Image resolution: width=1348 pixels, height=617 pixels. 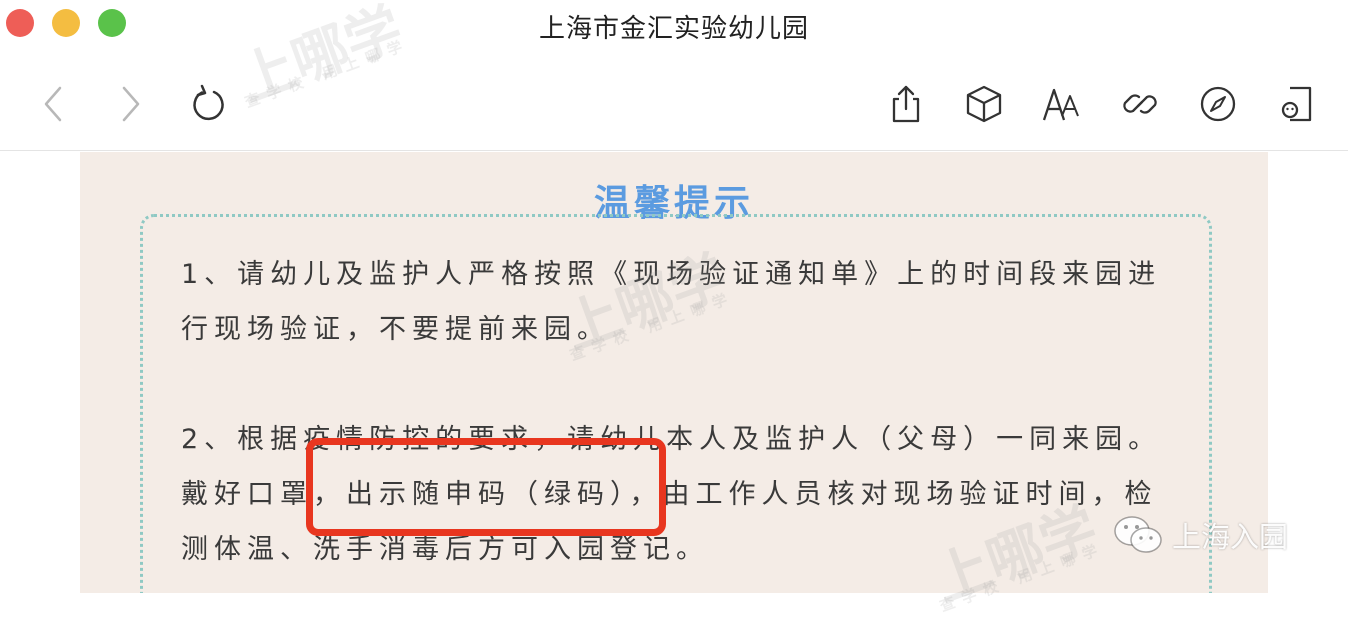 I want to click on share-icon, so click(x=906, y=104).